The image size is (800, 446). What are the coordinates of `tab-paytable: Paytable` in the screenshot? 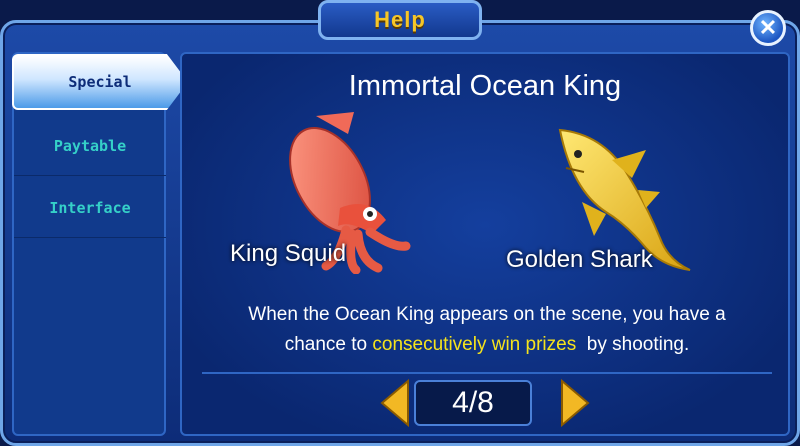 It's located at (90, 146).